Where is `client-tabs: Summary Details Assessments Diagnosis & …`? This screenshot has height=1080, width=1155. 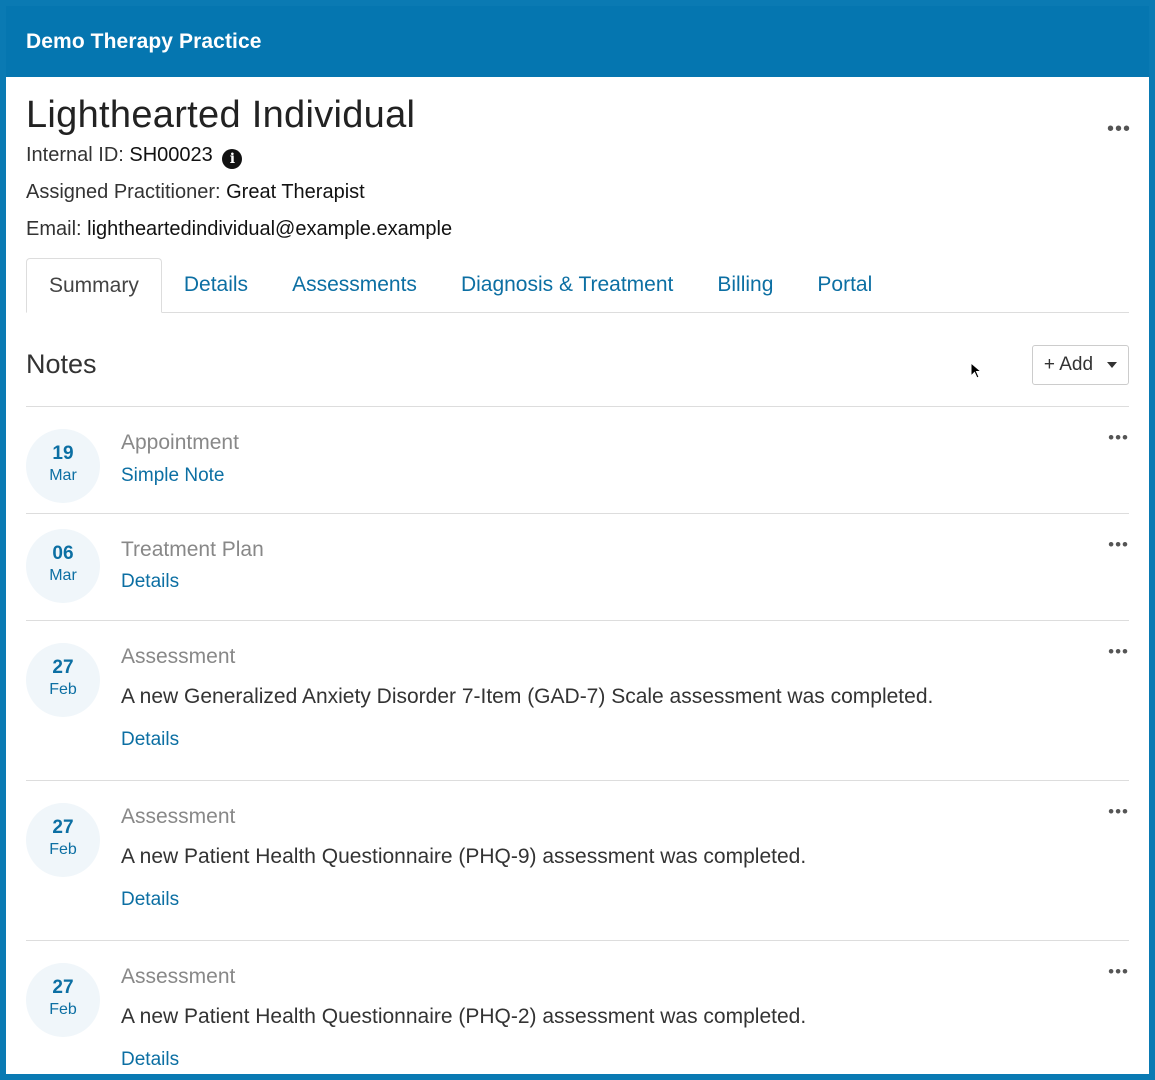 client-tabs: Summary Details Assessments Diagnosis & … is located at coordinates (577, 285).